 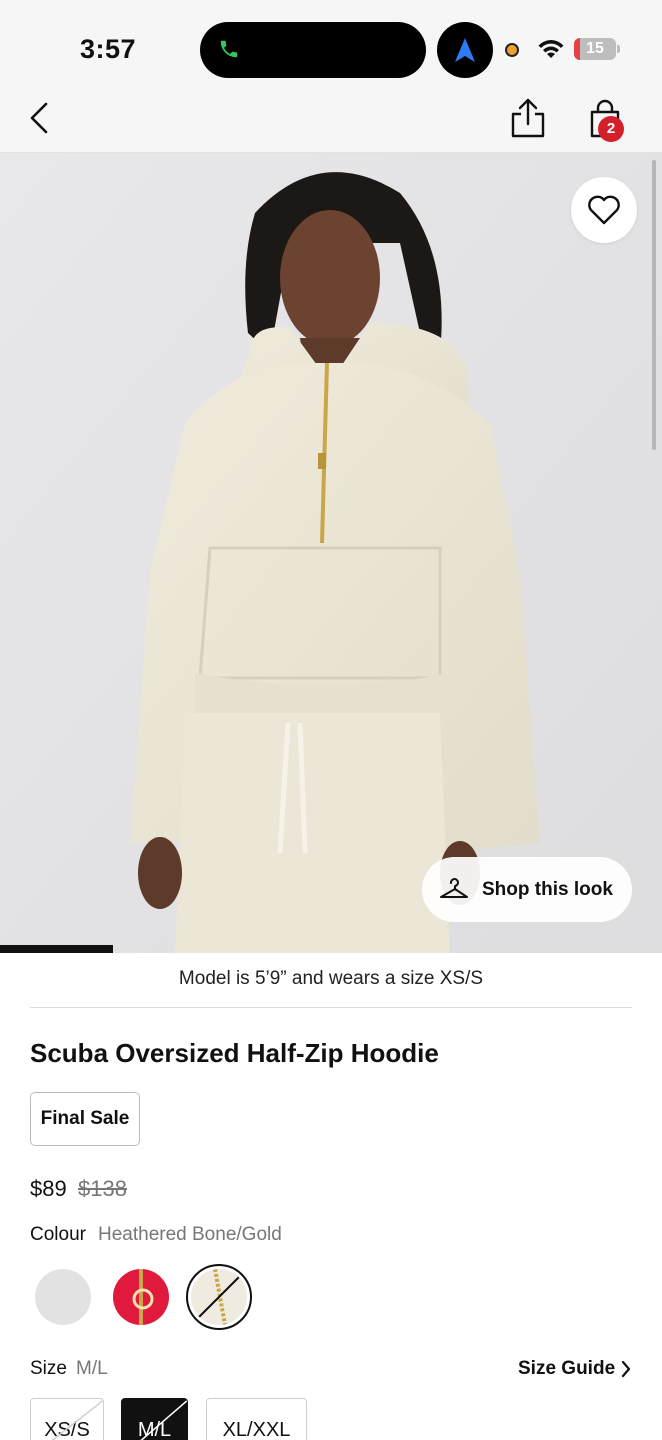 What do you see at coordinates (551, 49) in the screenshot?
I see `wifi-icon` at bounding box center [551, 49].